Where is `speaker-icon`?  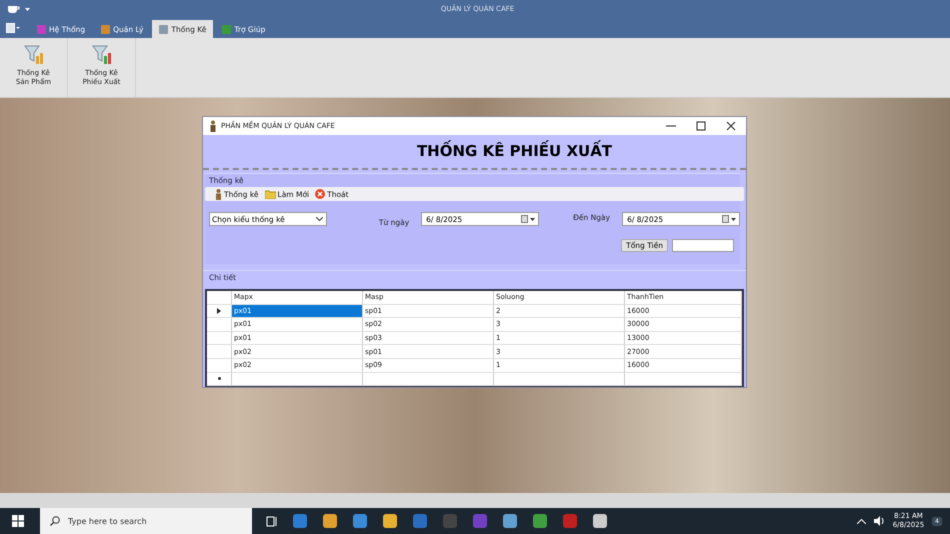 speaker-icon is located at coordinates (879, 521).